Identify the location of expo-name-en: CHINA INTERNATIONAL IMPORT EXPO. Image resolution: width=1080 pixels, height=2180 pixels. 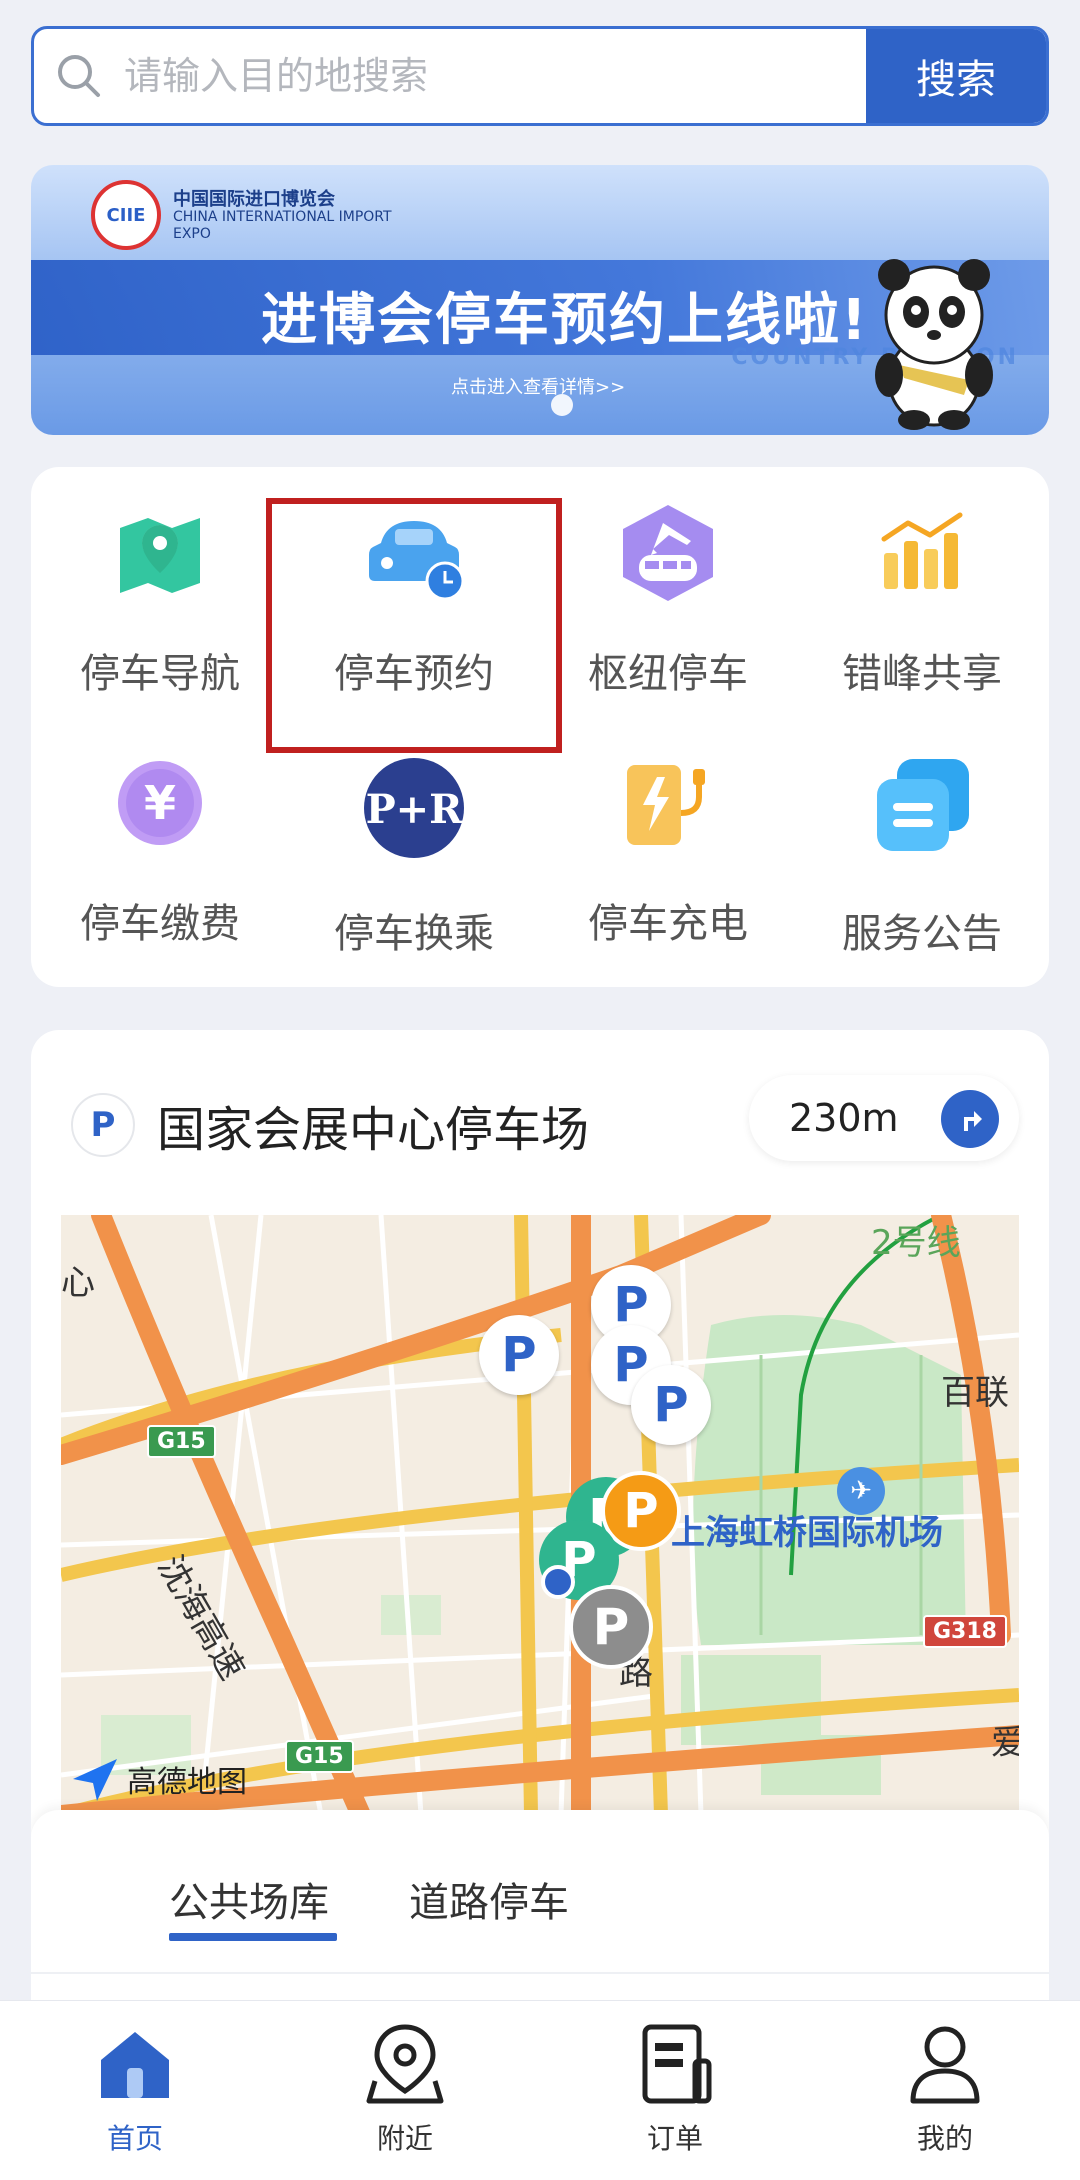
(282, 225).